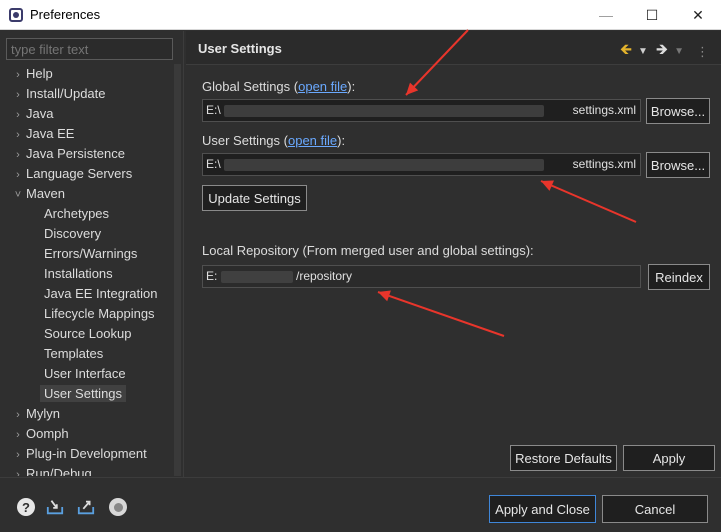  I want to click on sidebar-scrollbar, so click(177, 270).